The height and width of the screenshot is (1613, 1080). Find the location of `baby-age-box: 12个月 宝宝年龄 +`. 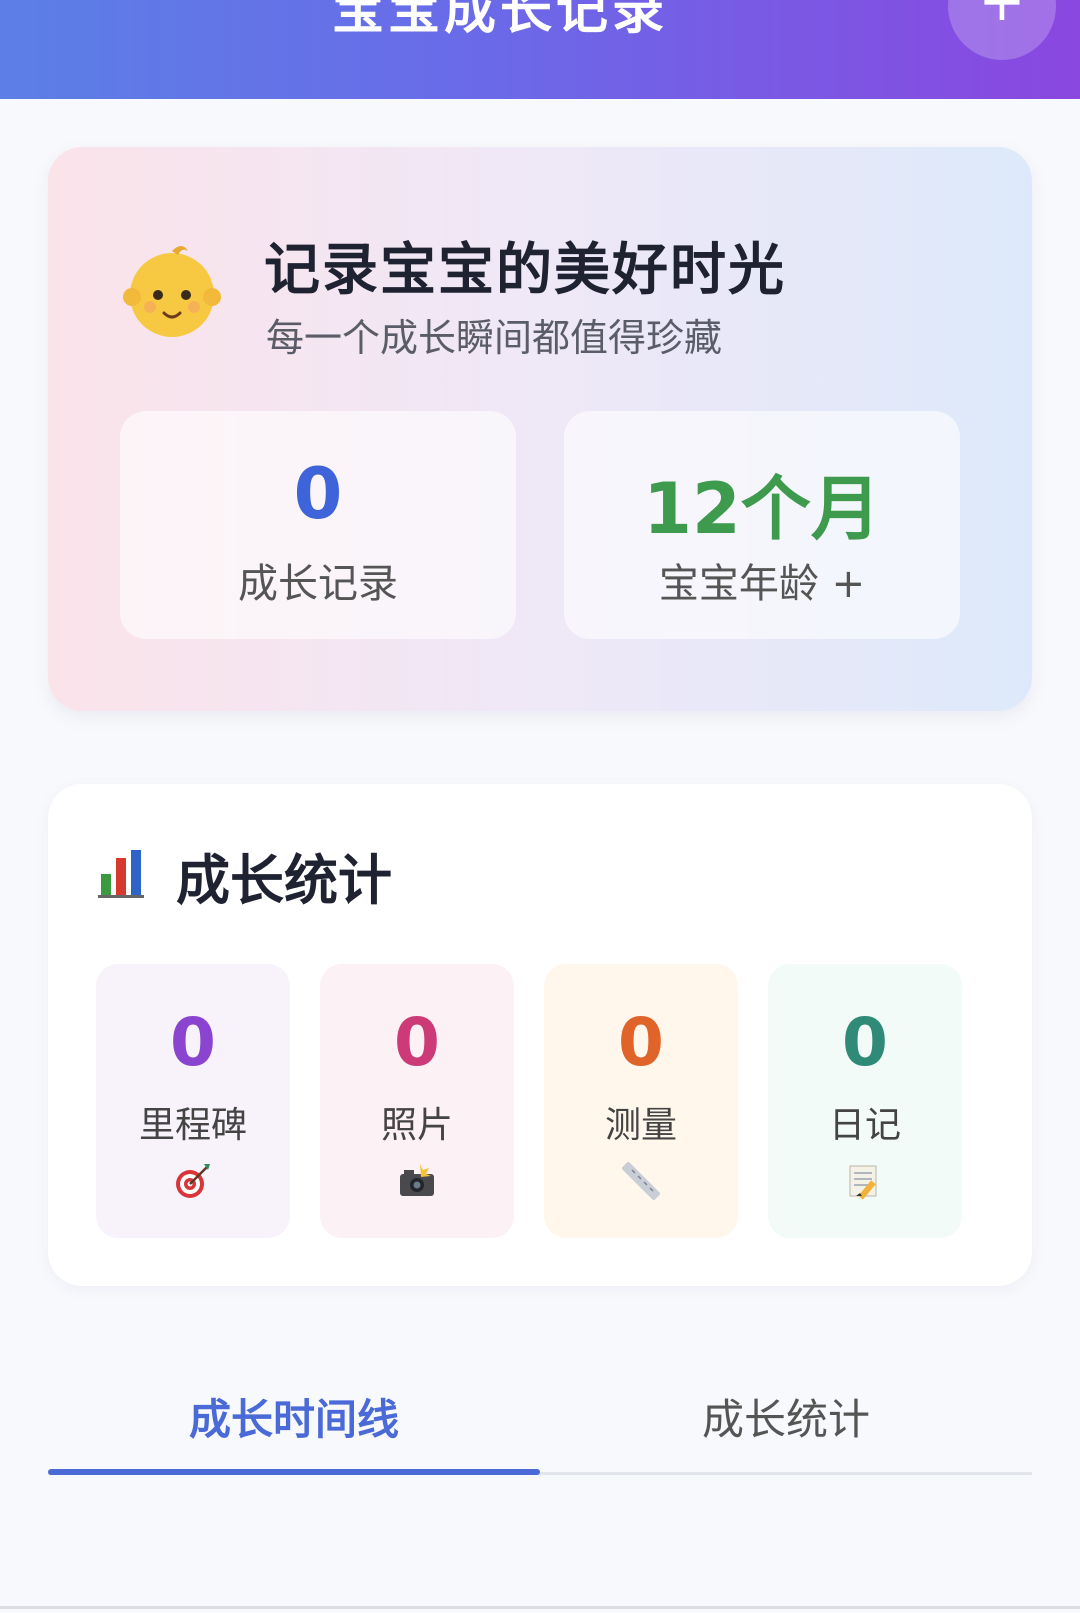

baby-age-box: 12个月 宝宝年龄 + is located at coordinates (762, 525).